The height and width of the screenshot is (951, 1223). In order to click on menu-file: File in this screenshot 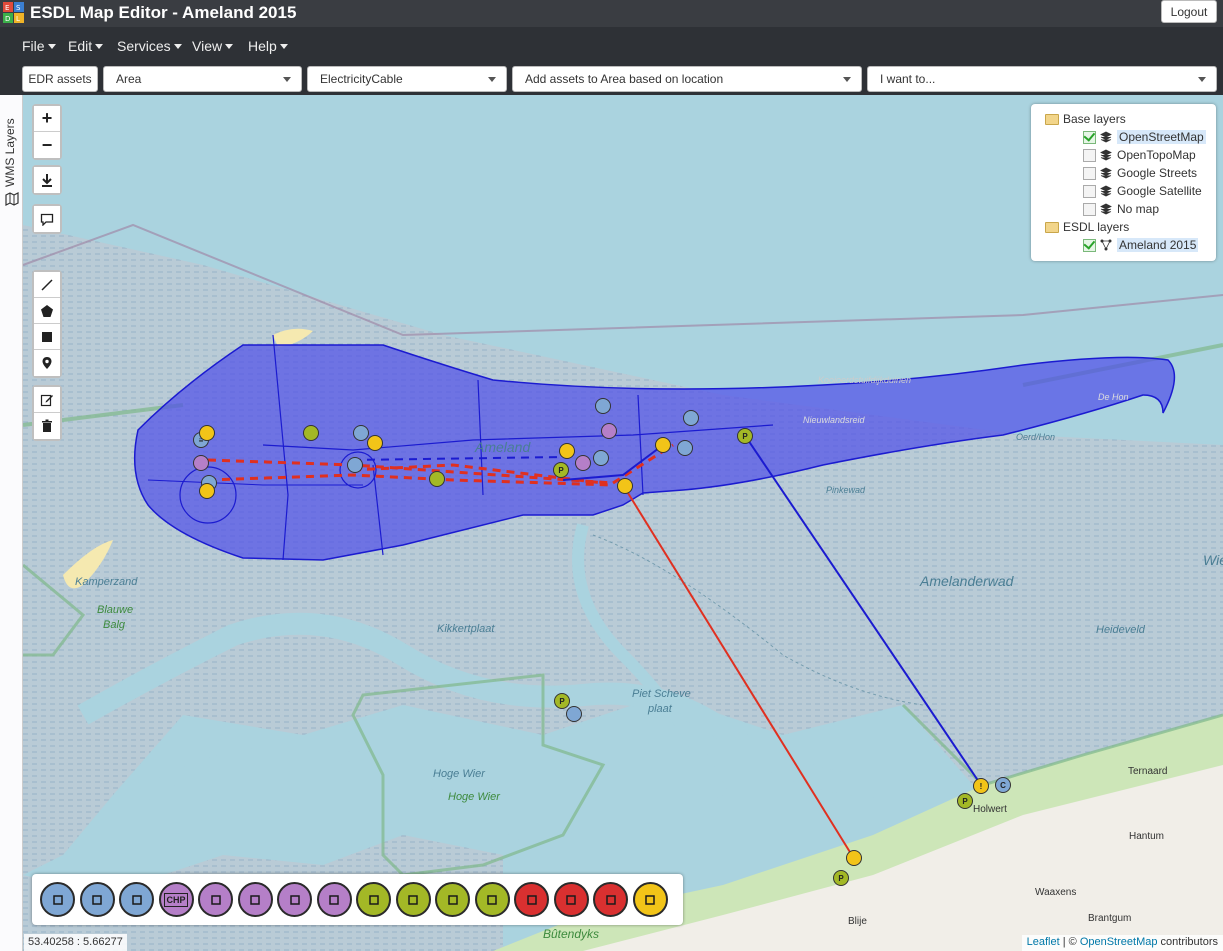, I will do `click(39, 46)`.